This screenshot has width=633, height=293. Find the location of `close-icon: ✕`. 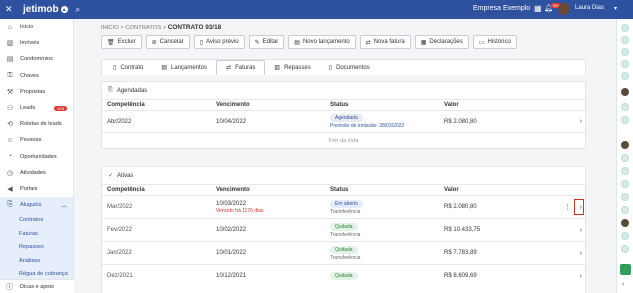

close-icon: ✕ is located at coordinates (10, 9).